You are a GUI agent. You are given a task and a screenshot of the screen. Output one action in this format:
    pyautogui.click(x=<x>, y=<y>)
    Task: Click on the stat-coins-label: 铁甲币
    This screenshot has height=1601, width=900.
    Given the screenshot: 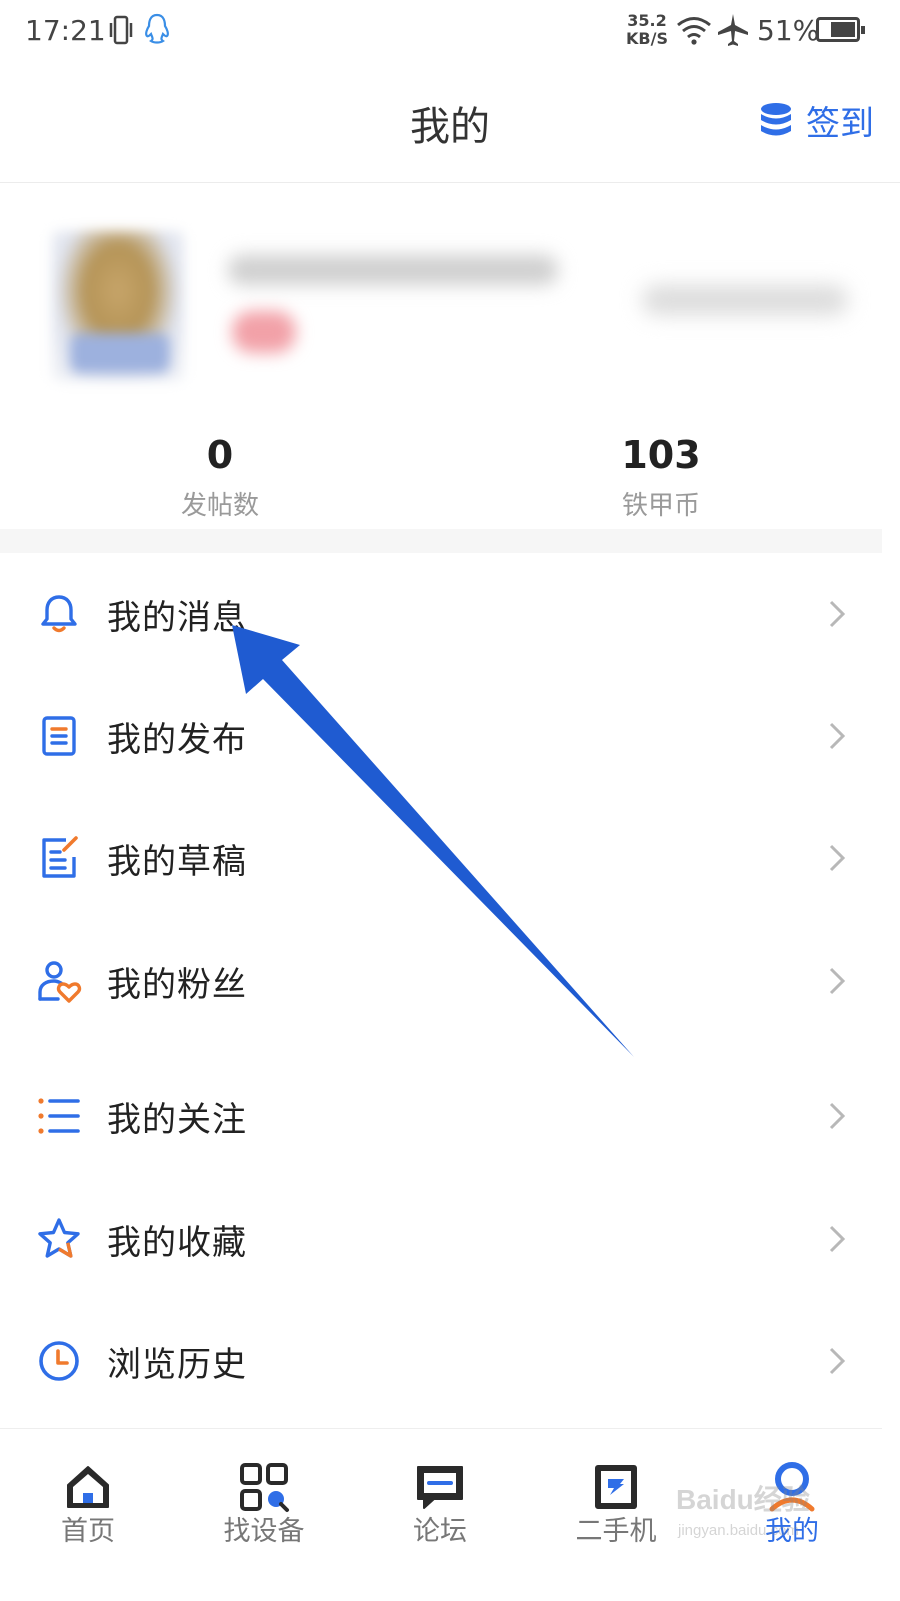 What is the action you would take?
    pyautogui.click(x=660, y=506)
    